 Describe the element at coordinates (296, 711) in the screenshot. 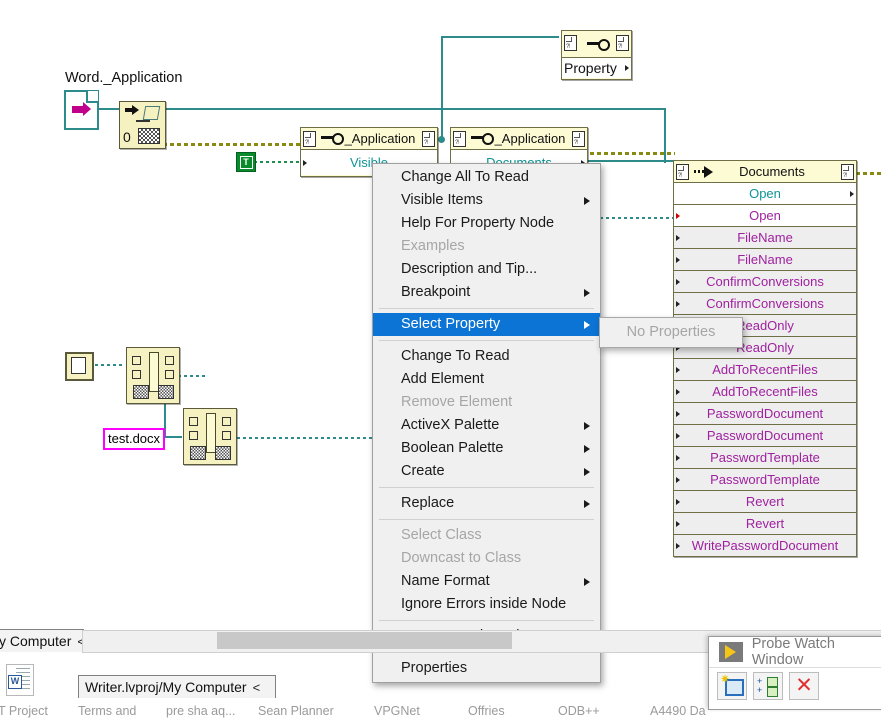

I see `taskbar-item: Sean Planner` at that location.